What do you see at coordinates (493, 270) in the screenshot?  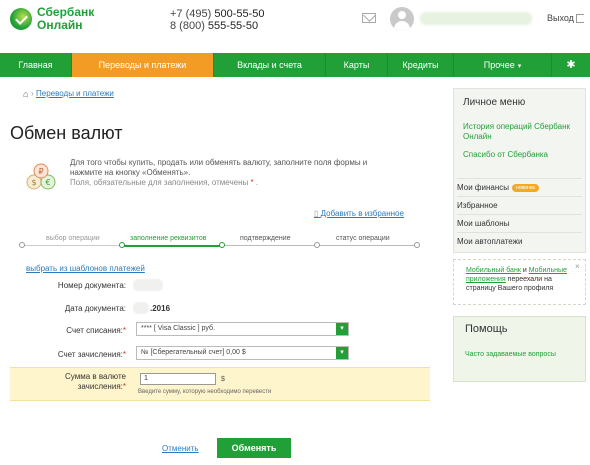 I see `mobile-bank-link: Мобильный банк` at bounding box center [493, 270].